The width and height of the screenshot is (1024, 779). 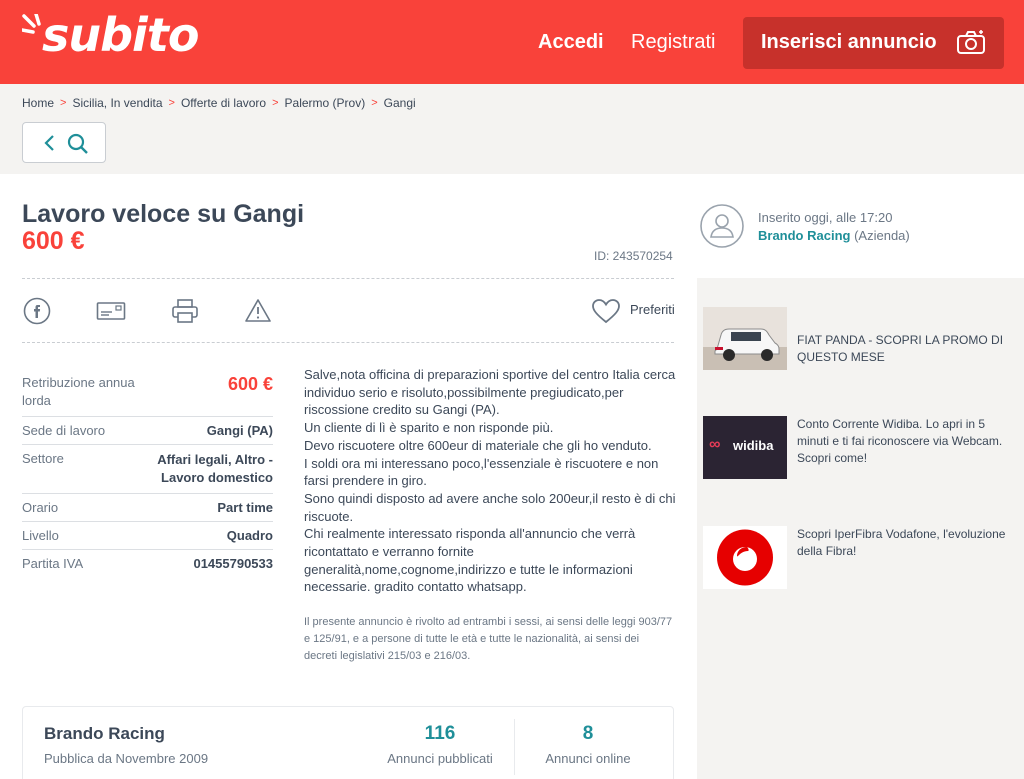 I want to click on breadcrumb-province: Palermo (Prov), so click(x=325, y=103).